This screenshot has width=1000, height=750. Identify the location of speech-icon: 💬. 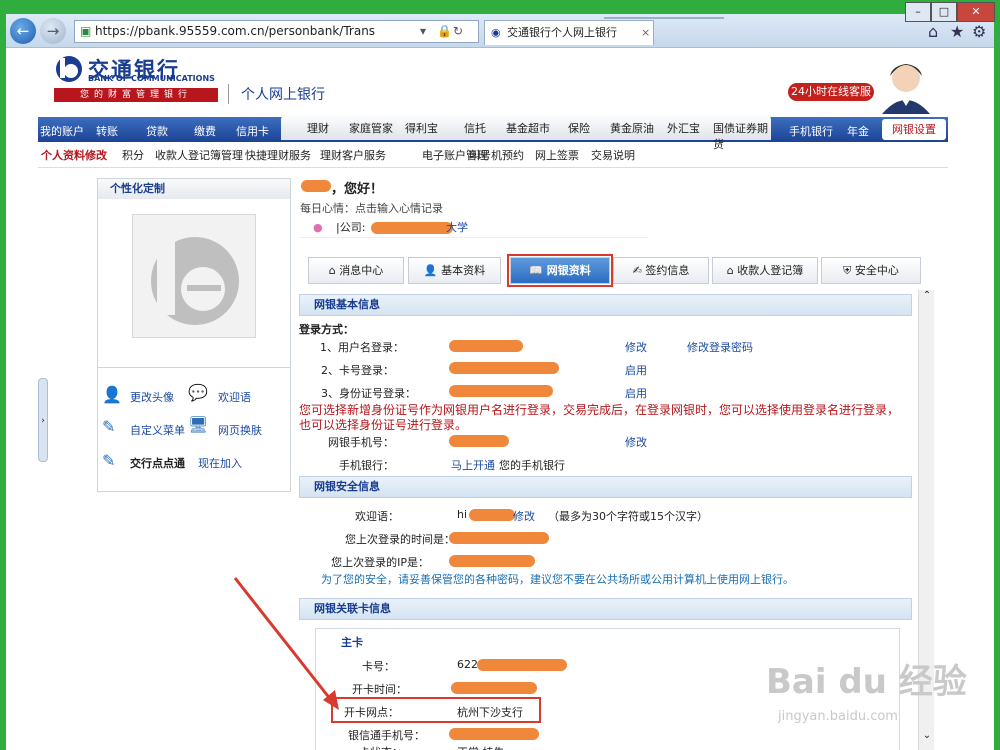
(198, 392).